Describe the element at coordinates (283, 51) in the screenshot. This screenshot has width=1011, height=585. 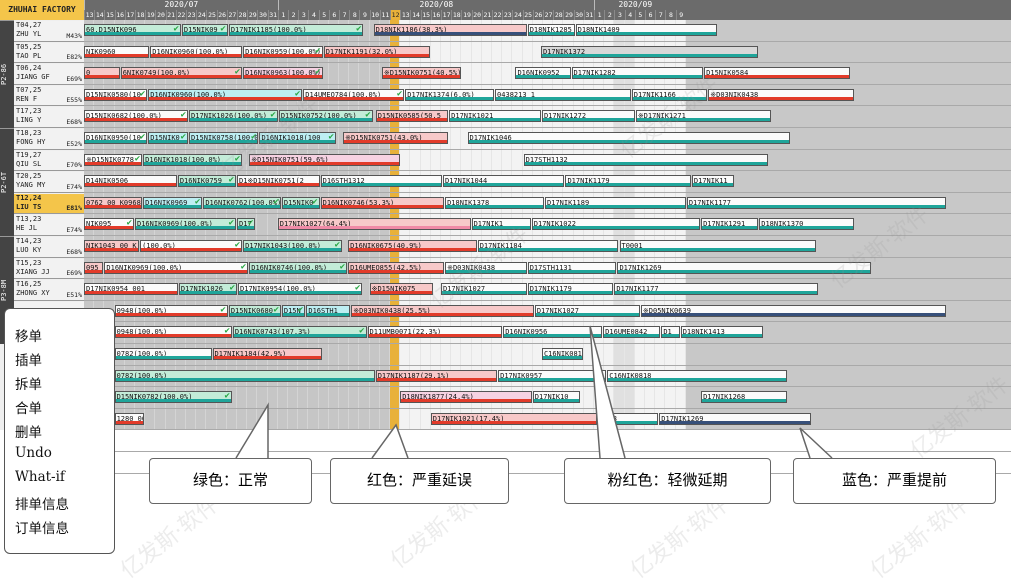
I see `order-bar: D16NIK0959(100.0%) ✔` at that location.